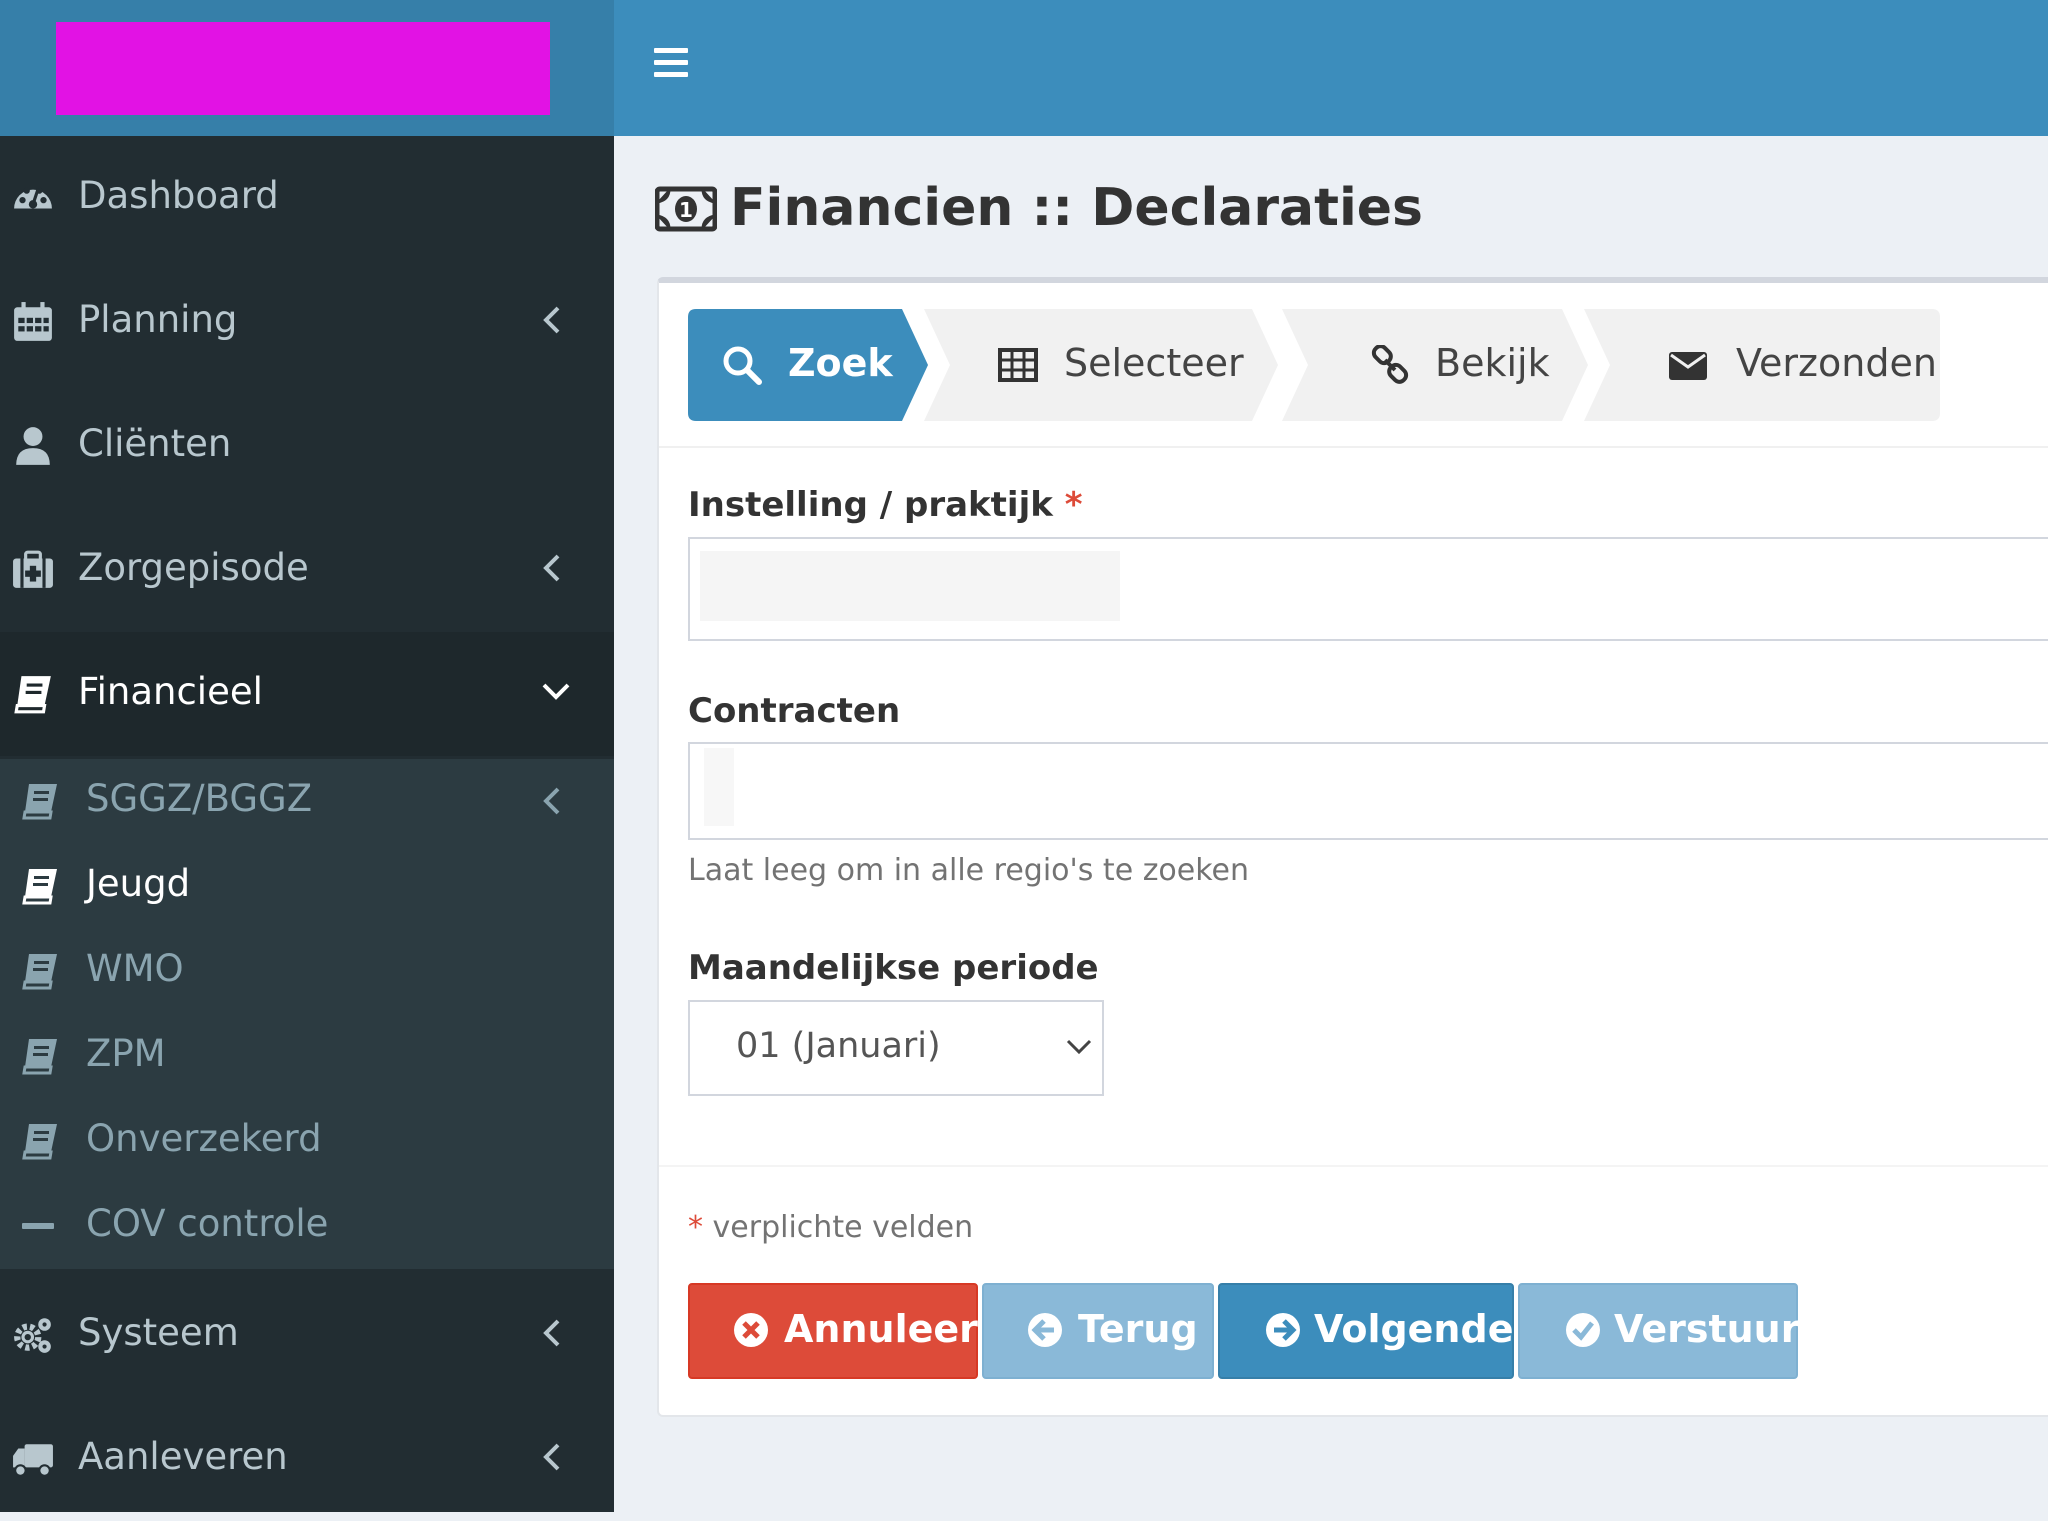 This screenshot has height=1521, width=2048. What do you see at coordinates (742, 365) in the screenshot?
I see `search-icon` at bounding box center [742, 365].